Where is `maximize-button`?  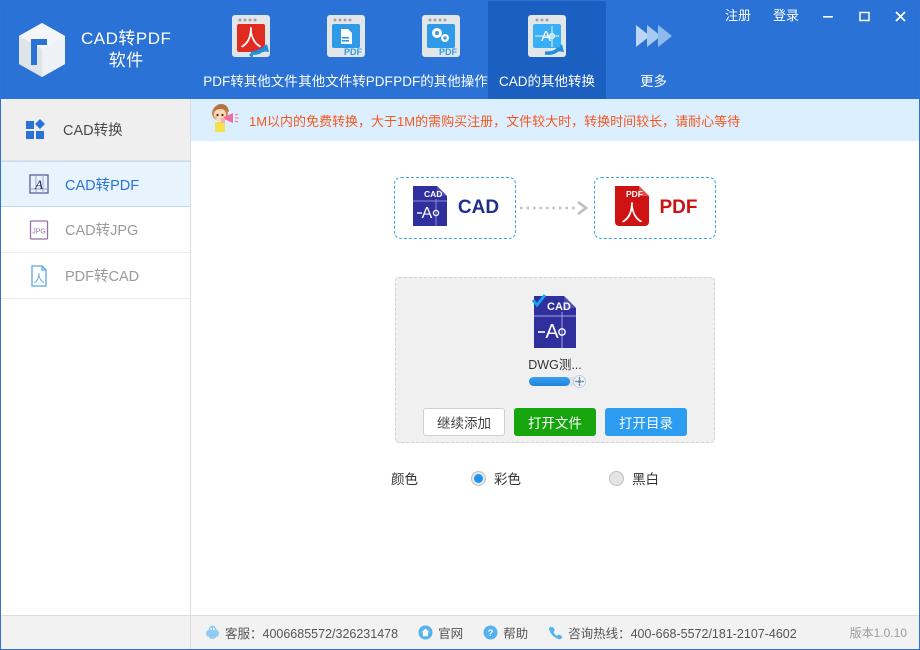 maximize-button is located at coordinates (864, 16).